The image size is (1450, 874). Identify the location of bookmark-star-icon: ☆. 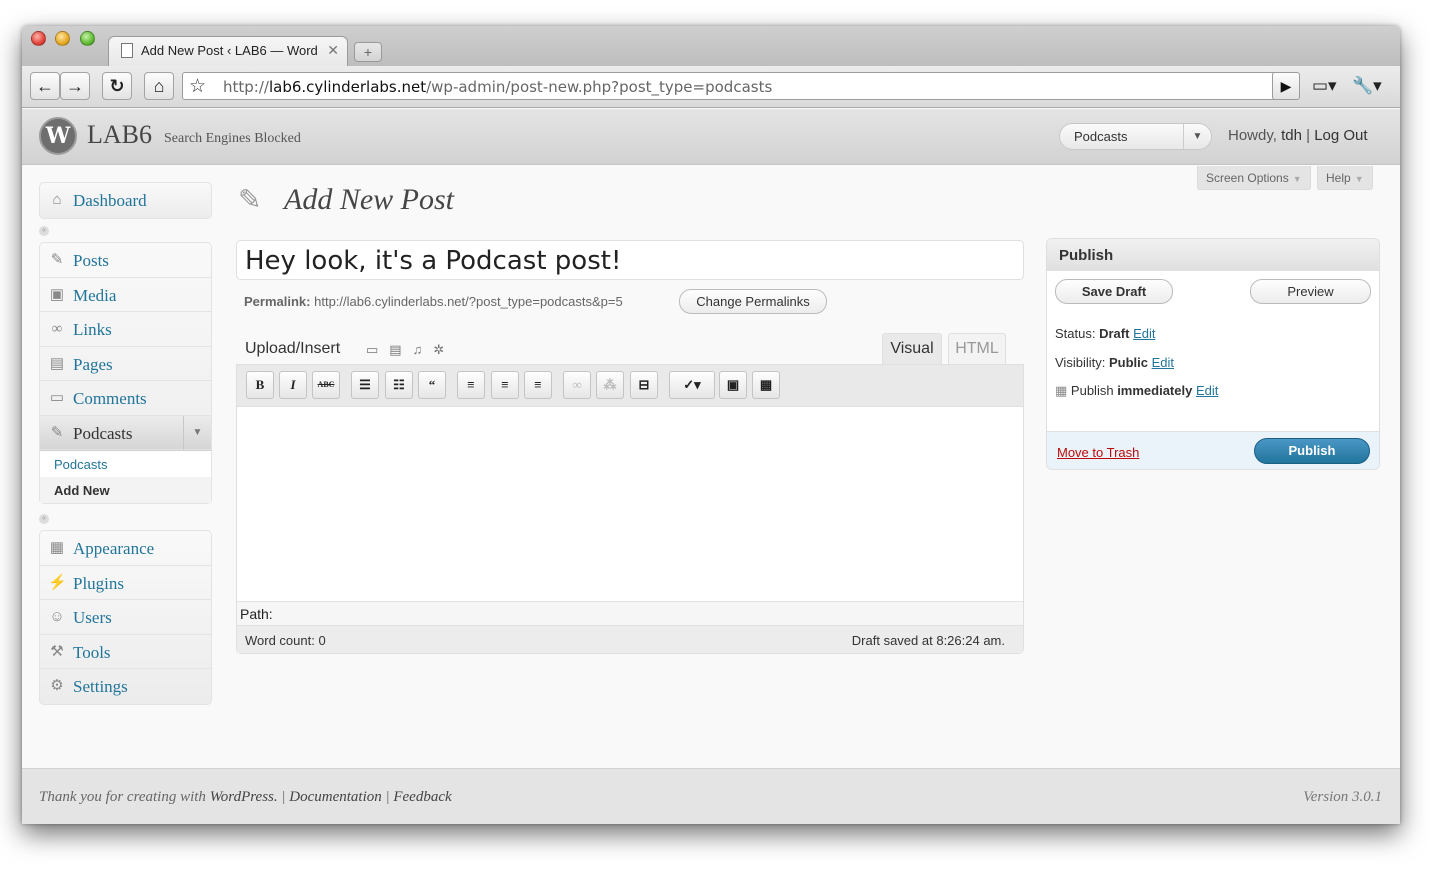
(197, 86).